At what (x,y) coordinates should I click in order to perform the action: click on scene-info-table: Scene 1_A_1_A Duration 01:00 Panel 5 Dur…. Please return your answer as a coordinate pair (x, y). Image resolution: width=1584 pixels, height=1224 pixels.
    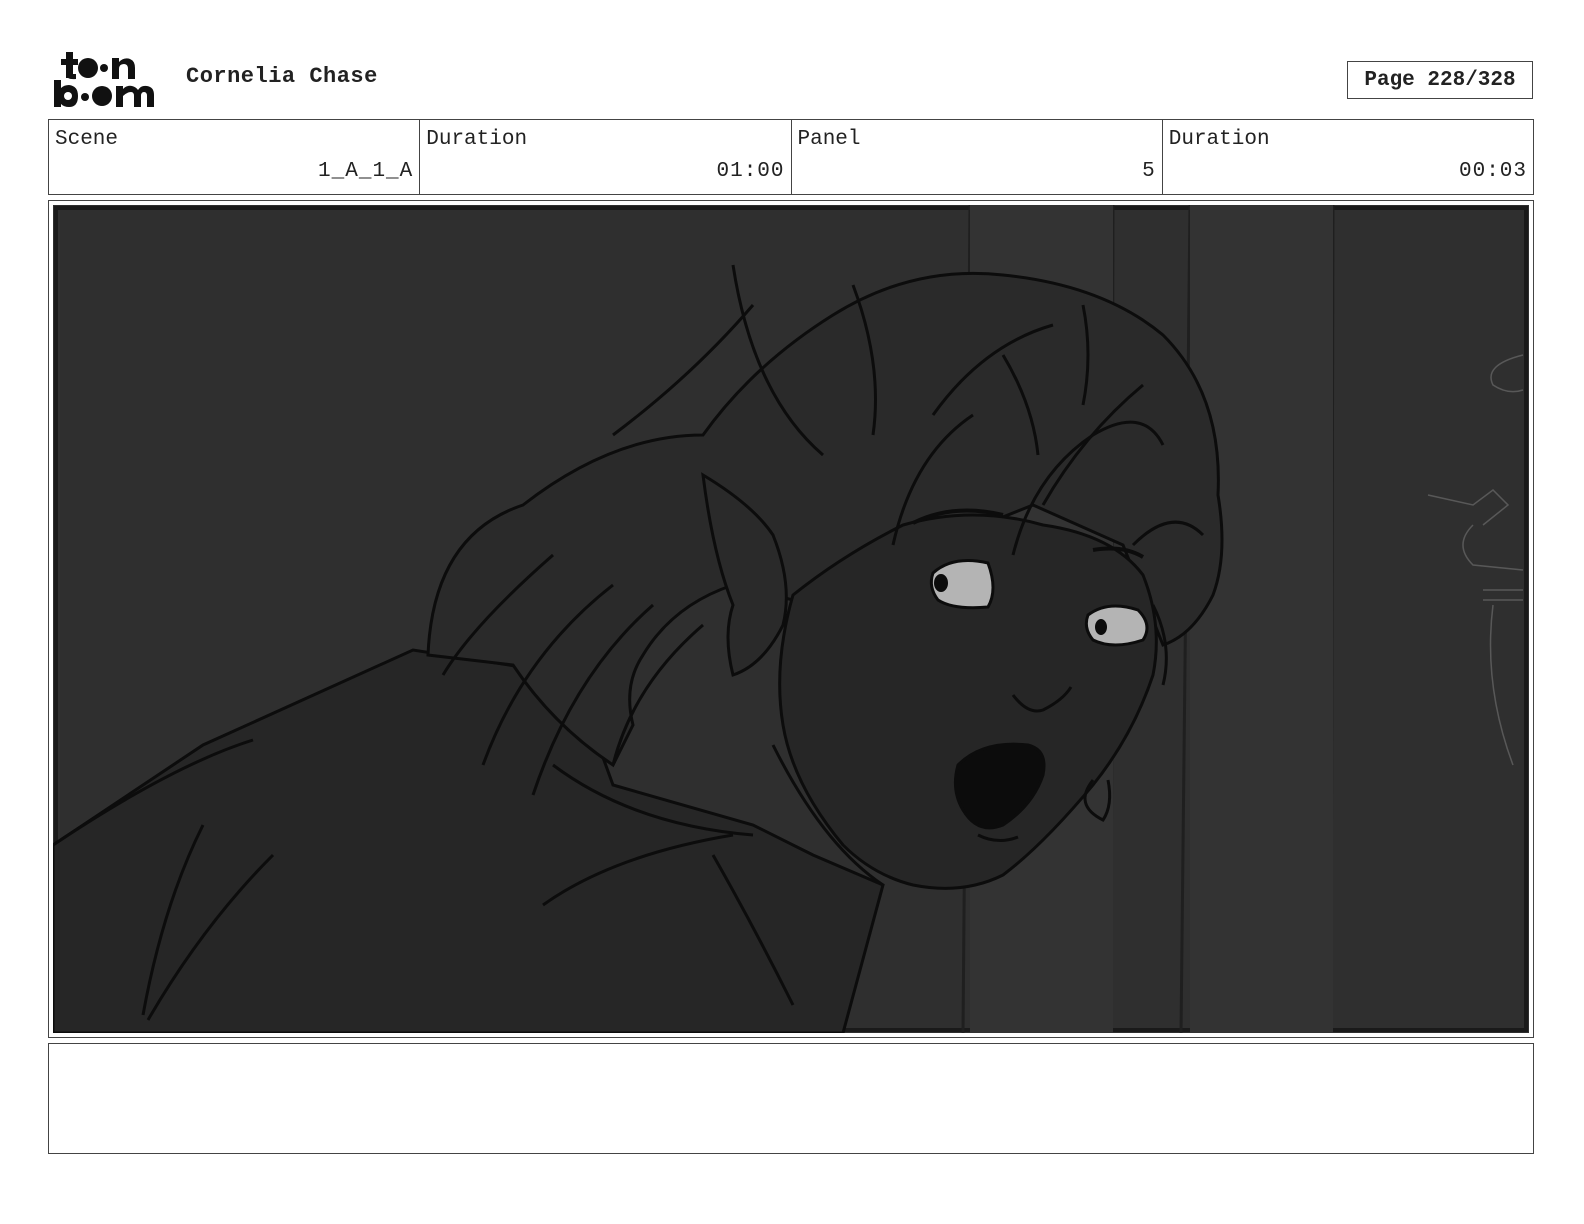
    Looking at the image, I should click on (791, 157).